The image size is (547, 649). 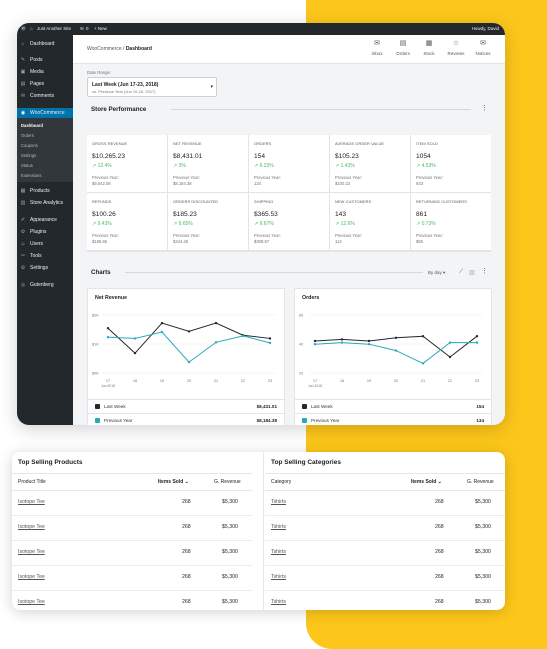 What do you see at coordinates (39, 268) in the screenshot?
I see `sidebar-item-label: Settings` at bounding box center [39, 268].